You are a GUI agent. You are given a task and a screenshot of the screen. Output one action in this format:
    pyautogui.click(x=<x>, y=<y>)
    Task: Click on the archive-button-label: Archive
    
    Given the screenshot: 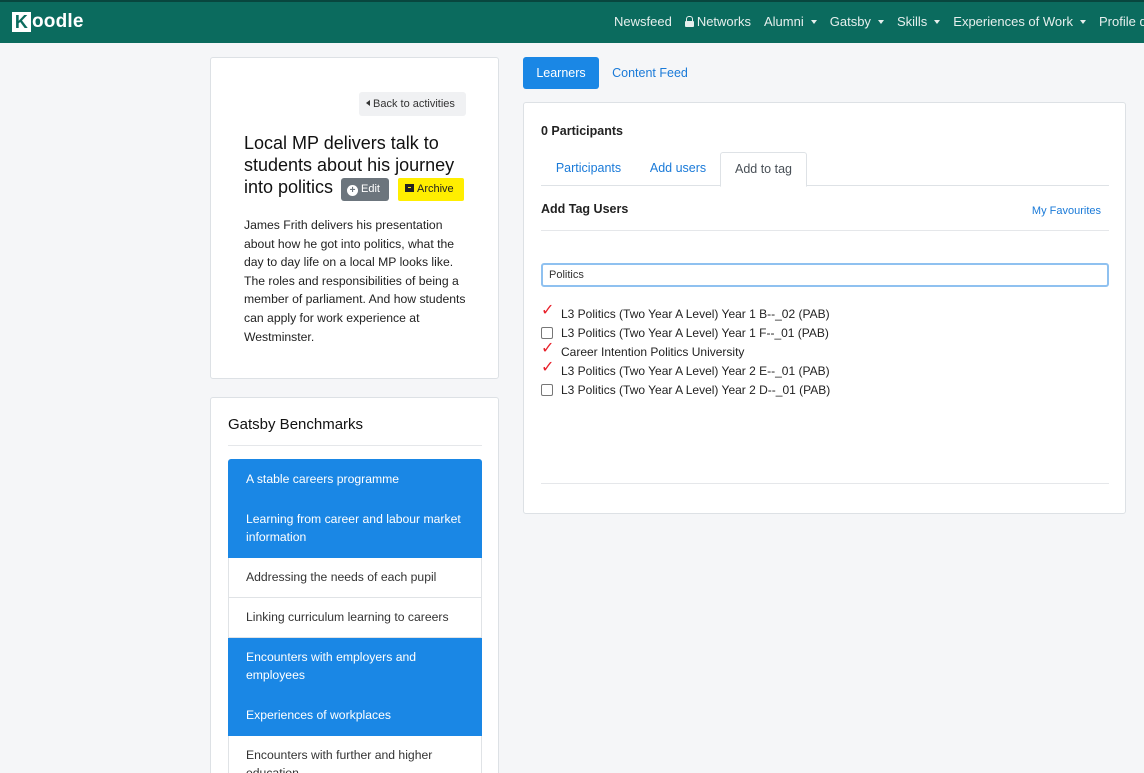 What is the action you would take?
    pyautogui.click(x=435, y=189)
    